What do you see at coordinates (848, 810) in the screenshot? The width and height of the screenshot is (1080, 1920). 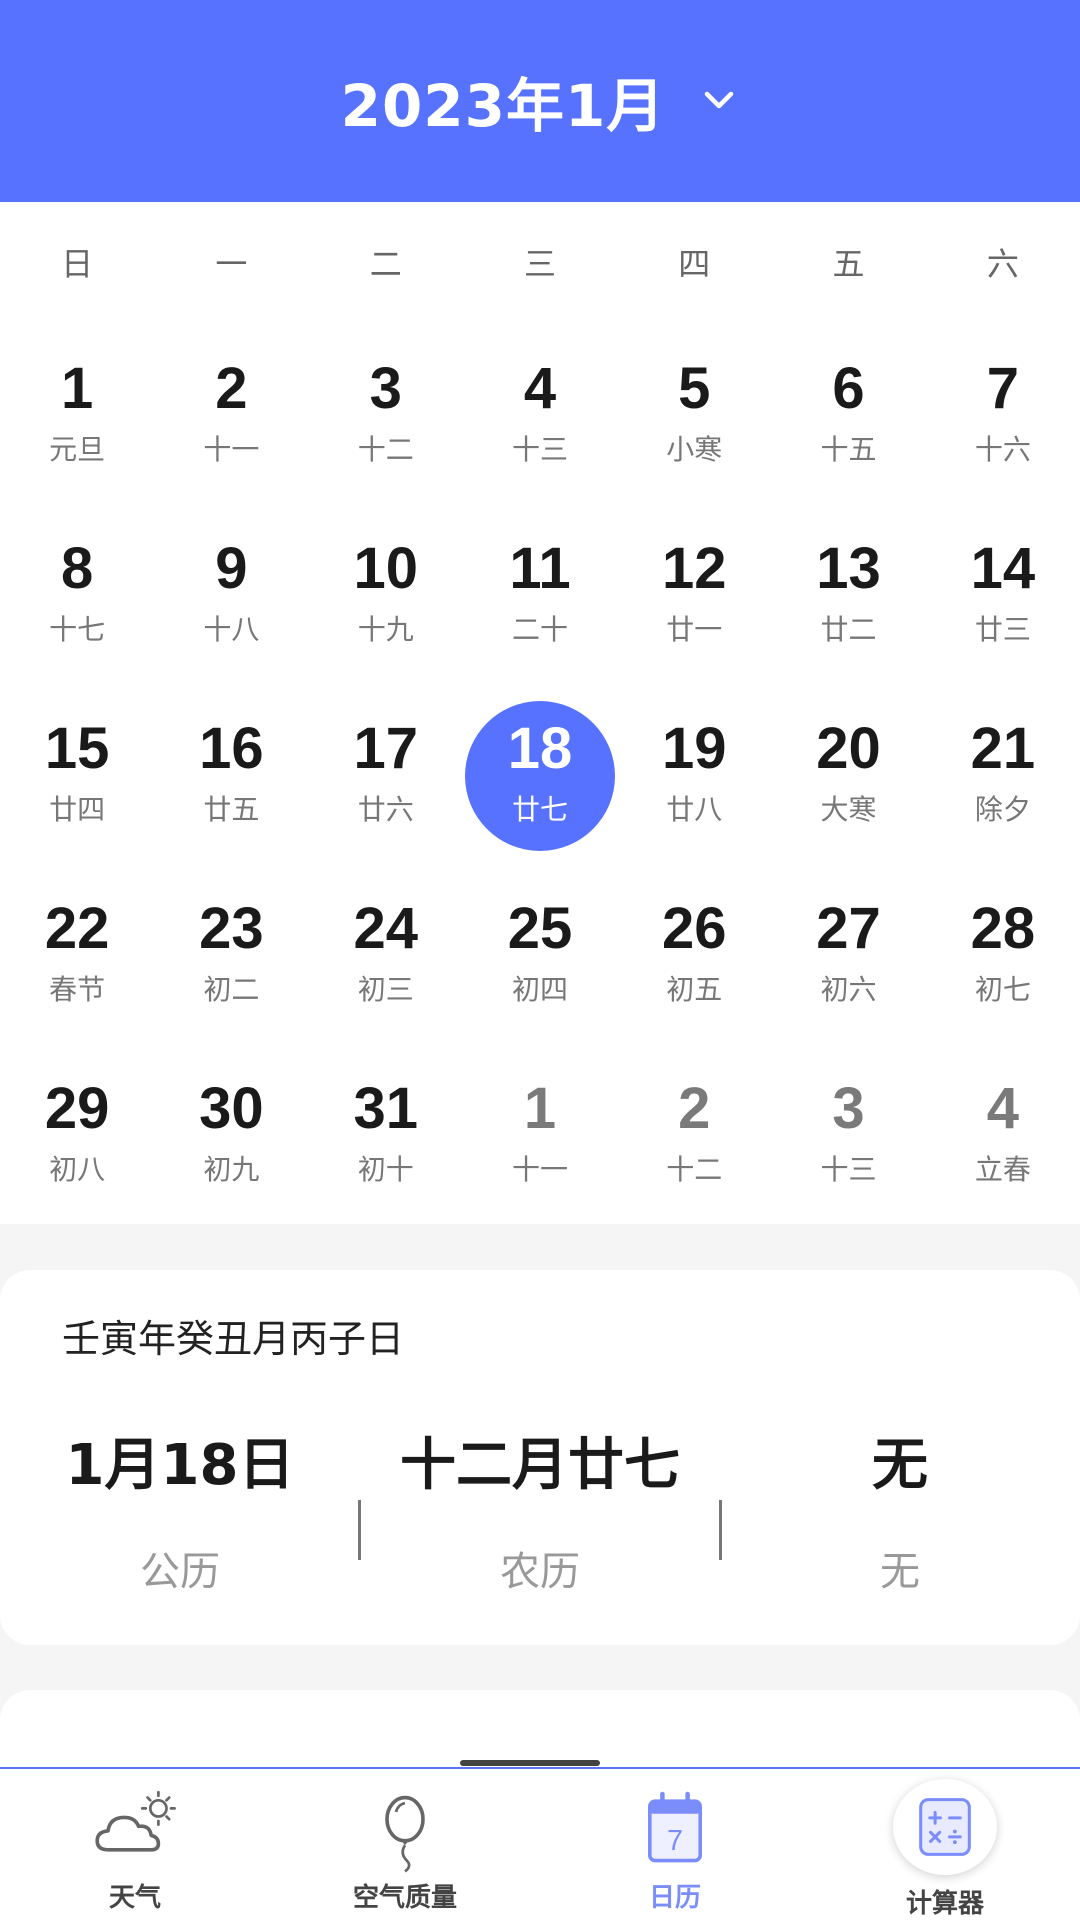 I see `lunar-day-label: 大寒` at bounding box center [848, 810].